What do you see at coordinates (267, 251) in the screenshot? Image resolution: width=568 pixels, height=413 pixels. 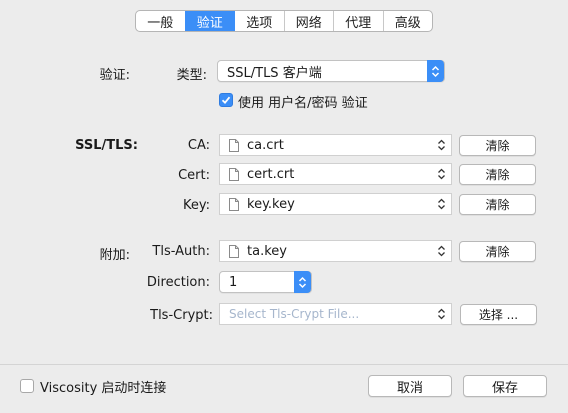 I see `tls-auth-file-value: ta.key` at bounding box center [267, 251].